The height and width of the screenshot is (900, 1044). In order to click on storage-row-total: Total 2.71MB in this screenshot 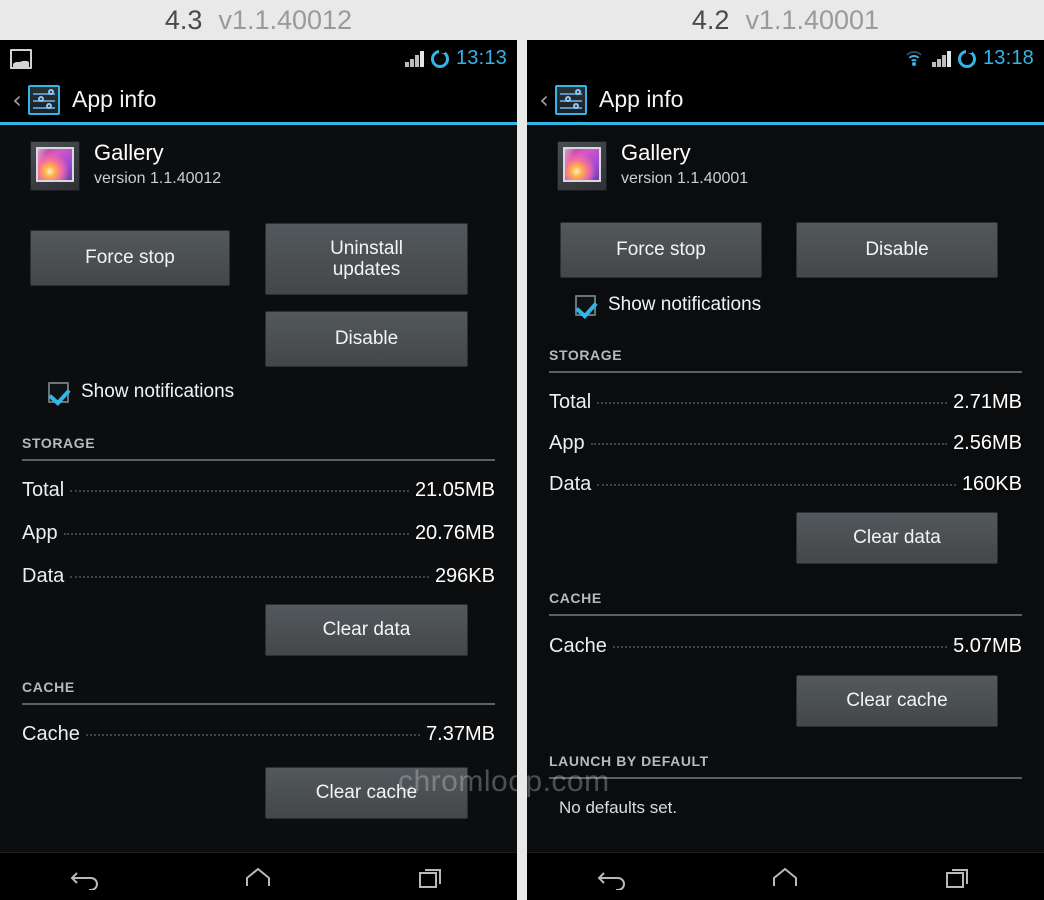, I will do `click(785, 402)`.